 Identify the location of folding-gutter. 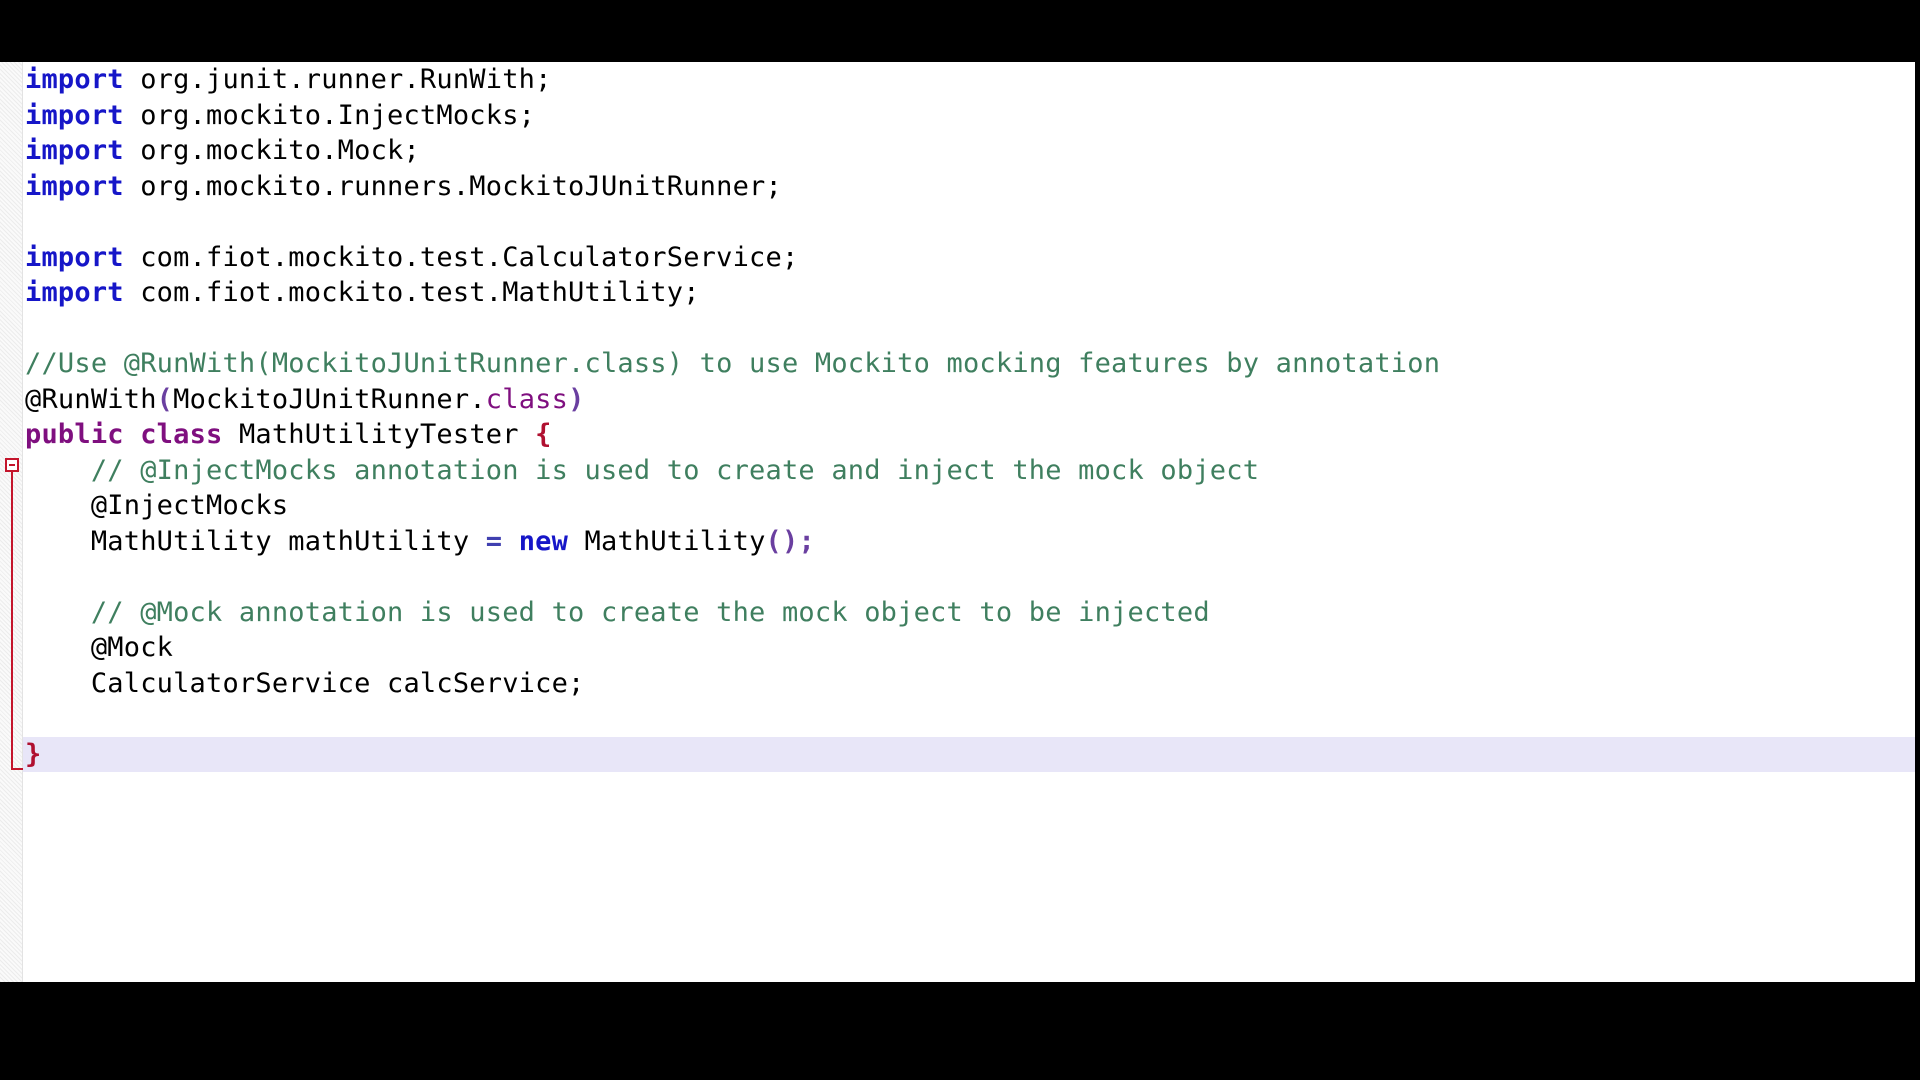
(12, 522).